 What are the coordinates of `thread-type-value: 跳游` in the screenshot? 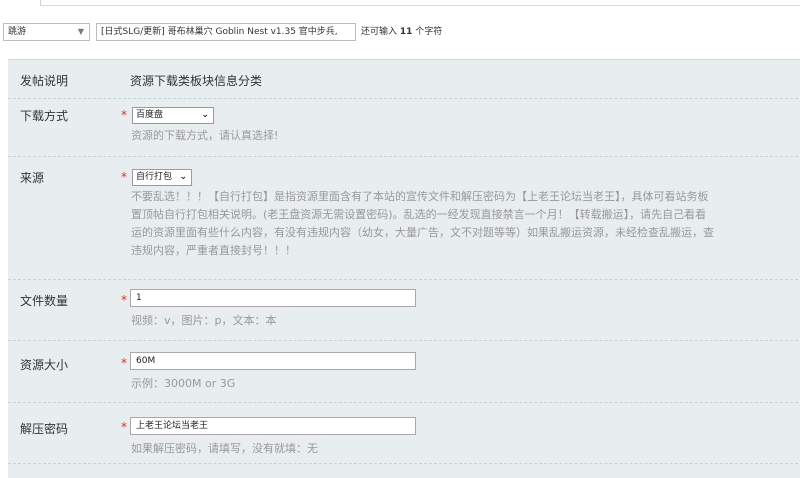 It's located at (17, 32).